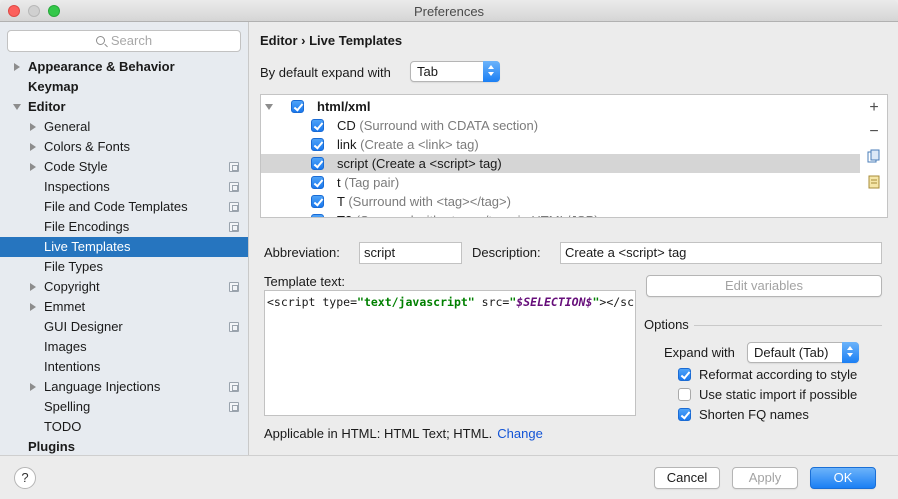 The image size is (898, 499). What do you see at coordinates (100, 40) in the screenshot?
I see `search-icon` at bounding box center [100, 40].